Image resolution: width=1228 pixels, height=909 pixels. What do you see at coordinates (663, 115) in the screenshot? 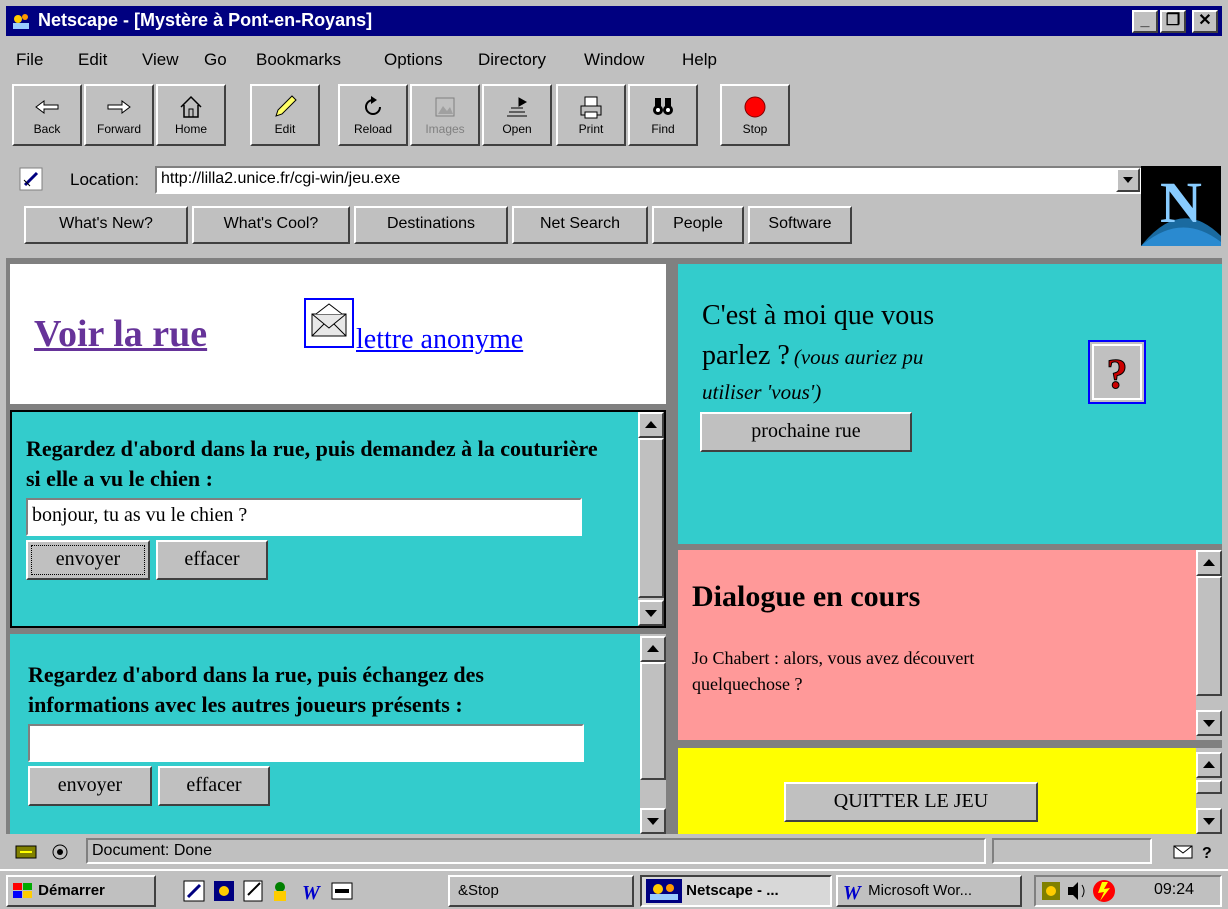
I see `find-button: Find` at bounding box center [663, 115].